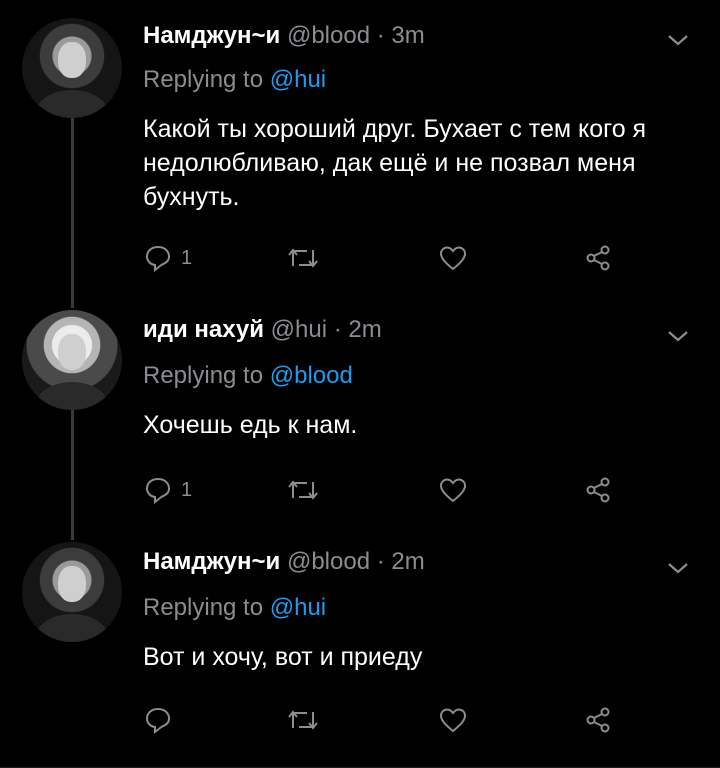 The image size is (720, 768). I want to click on replying-to: Replying to @blood, so click(248, 376).